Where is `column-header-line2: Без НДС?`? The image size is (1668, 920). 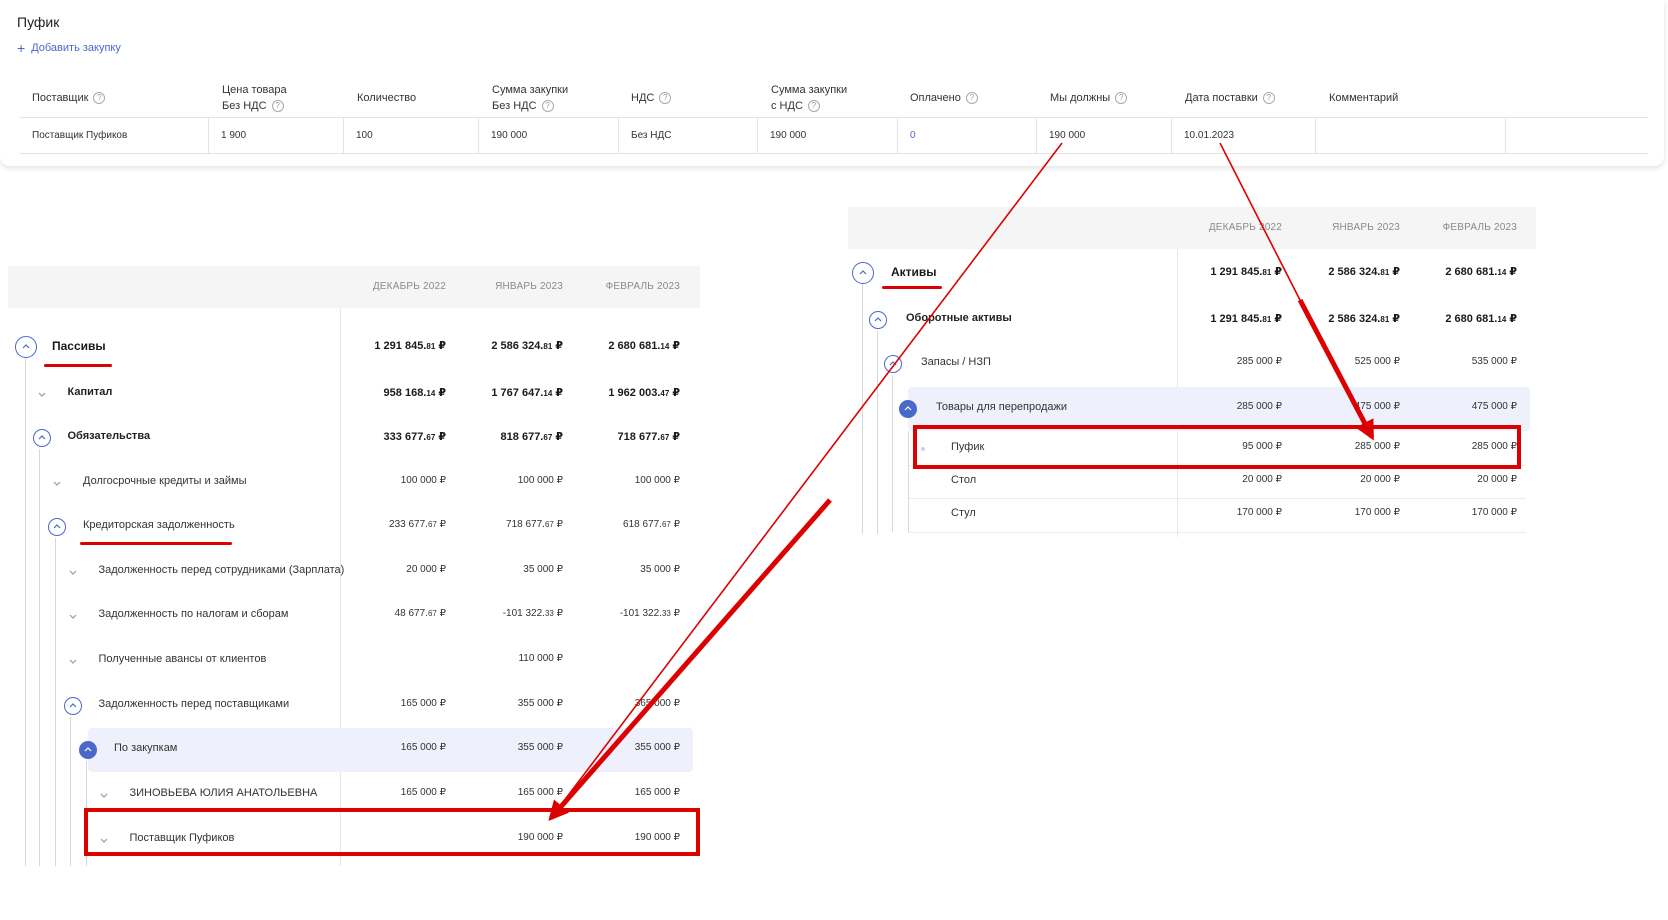 column-header-line2: Без НДС? is located at coordinates (254, 106).